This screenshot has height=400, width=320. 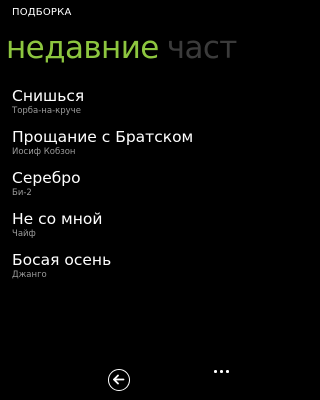 I want to click on back-arrow-icon, so click(x=119, y=379).